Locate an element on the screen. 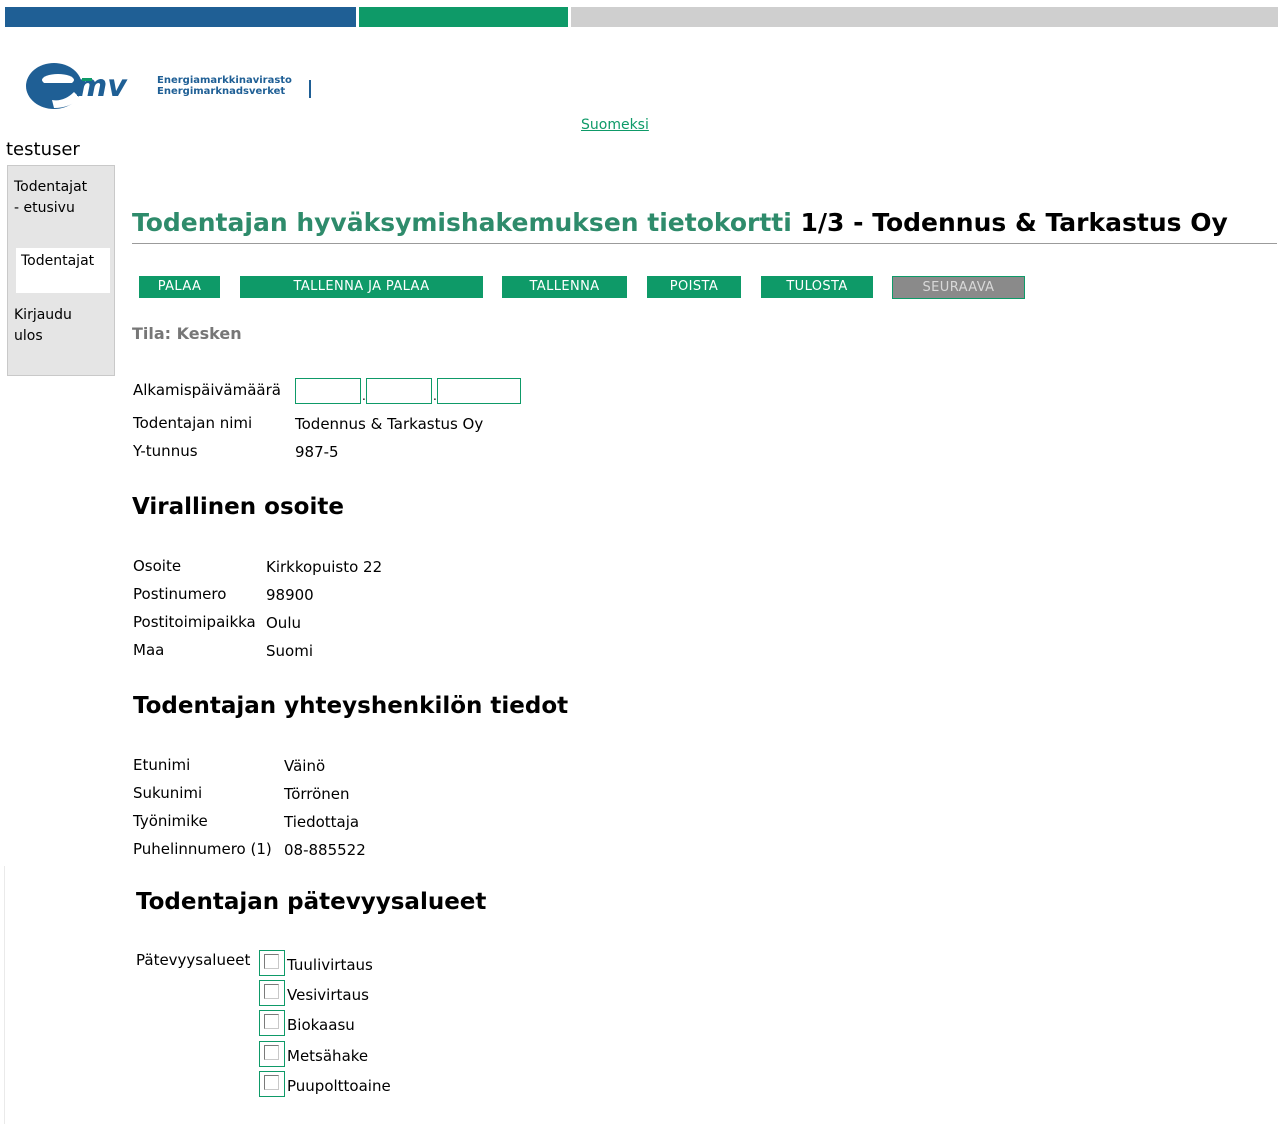  country-value: Suomi is located at coordinates (289, 651).